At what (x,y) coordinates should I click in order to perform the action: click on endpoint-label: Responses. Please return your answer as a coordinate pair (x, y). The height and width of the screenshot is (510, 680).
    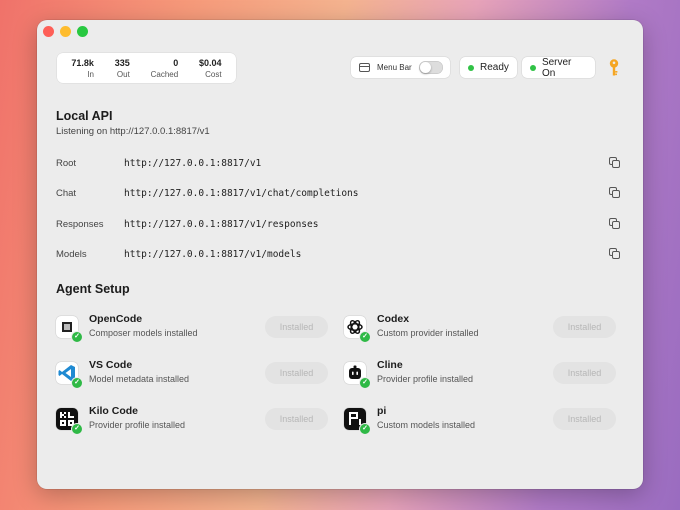
    Looking at the image, I should click on (80, 224).